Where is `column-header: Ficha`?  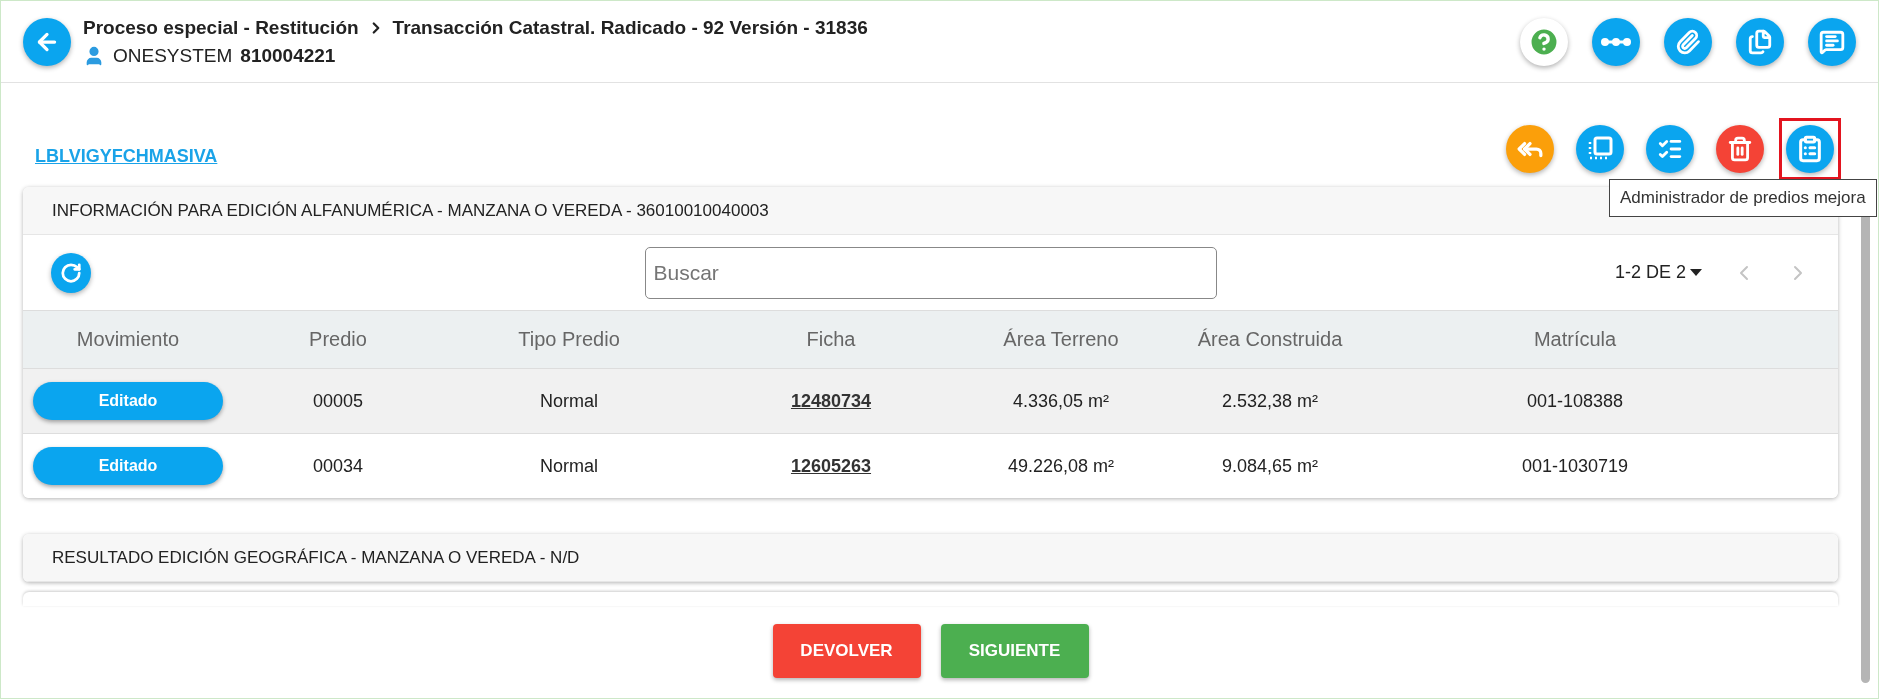 column-header: Ficha is located at coordinates (831, 339).